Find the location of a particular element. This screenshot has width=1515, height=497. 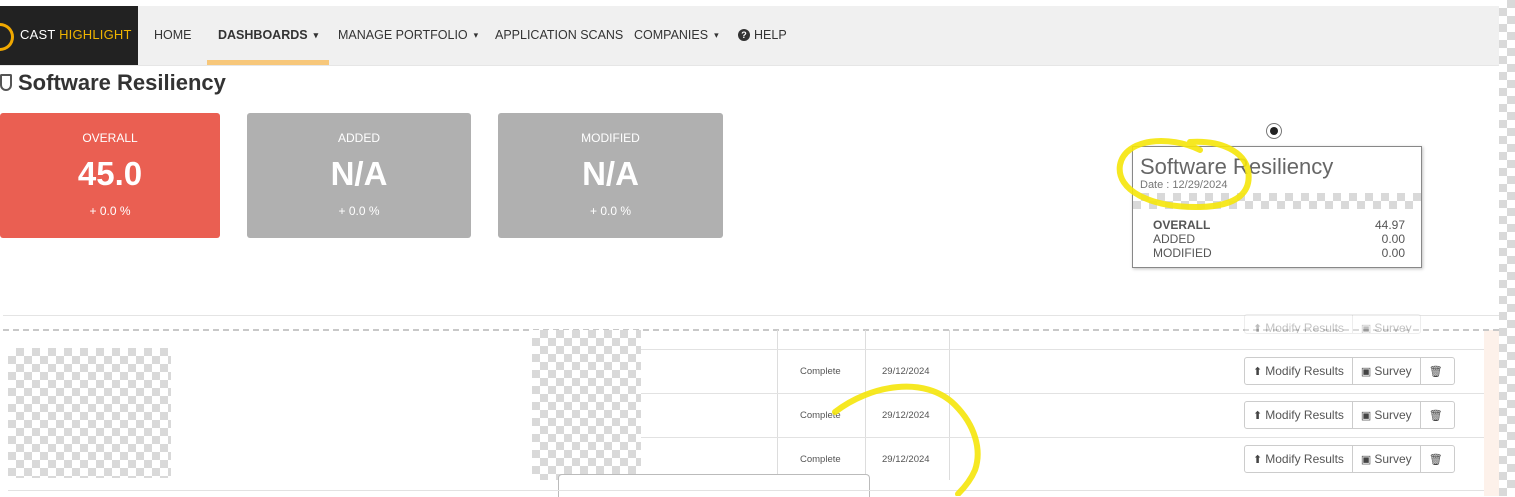

logo-arc-icon is located at coordinates (7, 37).